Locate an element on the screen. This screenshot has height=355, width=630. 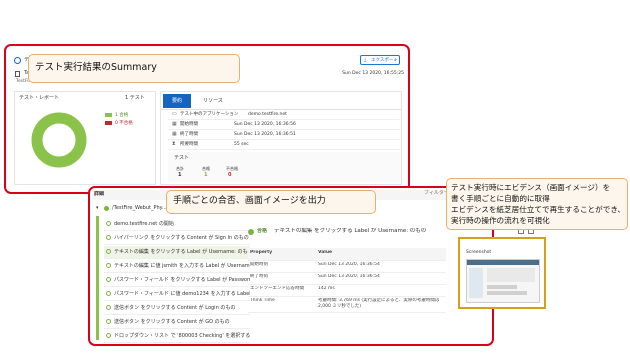
legend-fail-swatch is located at coordinates (108, 123).